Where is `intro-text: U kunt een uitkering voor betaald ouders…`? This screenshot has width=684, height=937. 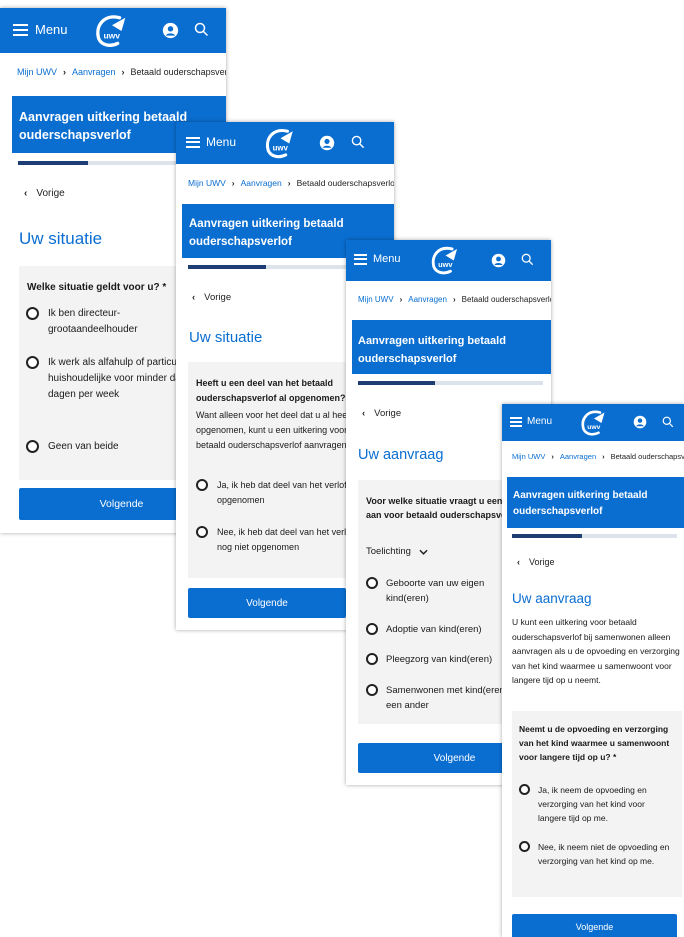
intro-text: U kunt een uitkering voor betaald ouders… is located at coordinates (596, 651).